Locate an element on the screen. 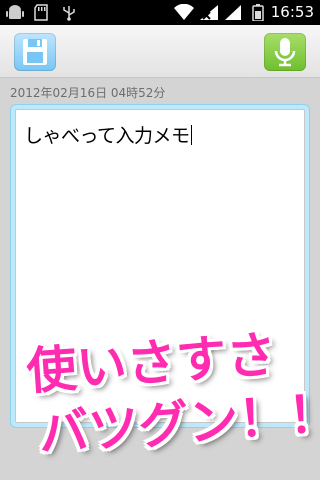 The height and width of the screenshot is (480, 320). signal-icon is located at coordinates (233, 12).